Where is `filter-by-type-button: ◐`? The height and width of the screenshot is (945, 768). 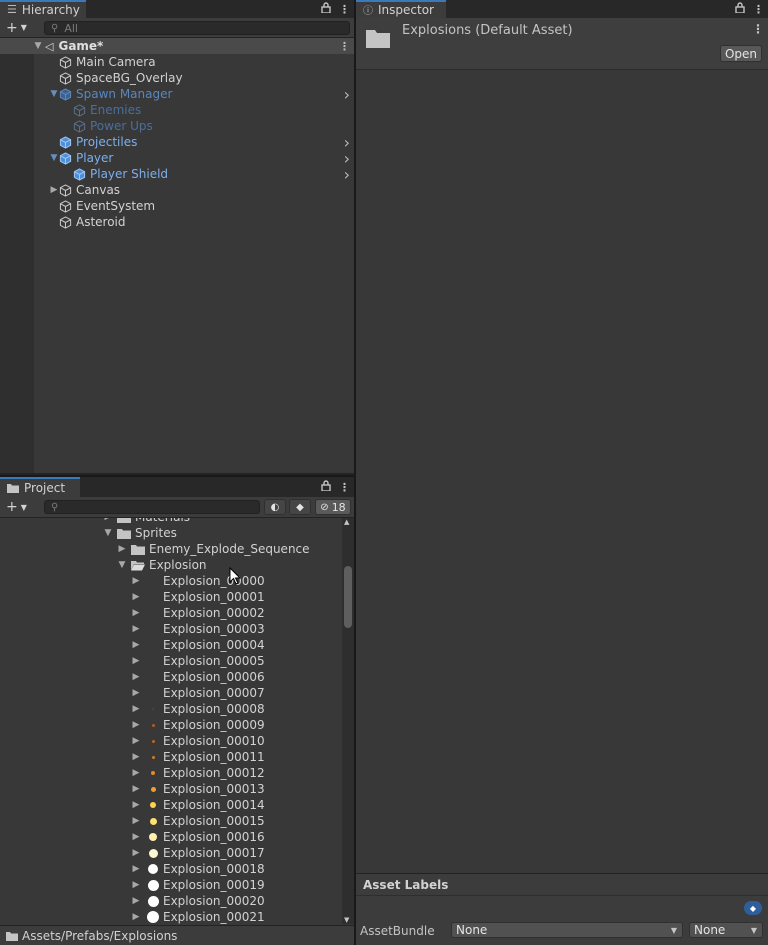
filter-by-type-button: ◐ is located at coordinates (275, 507).